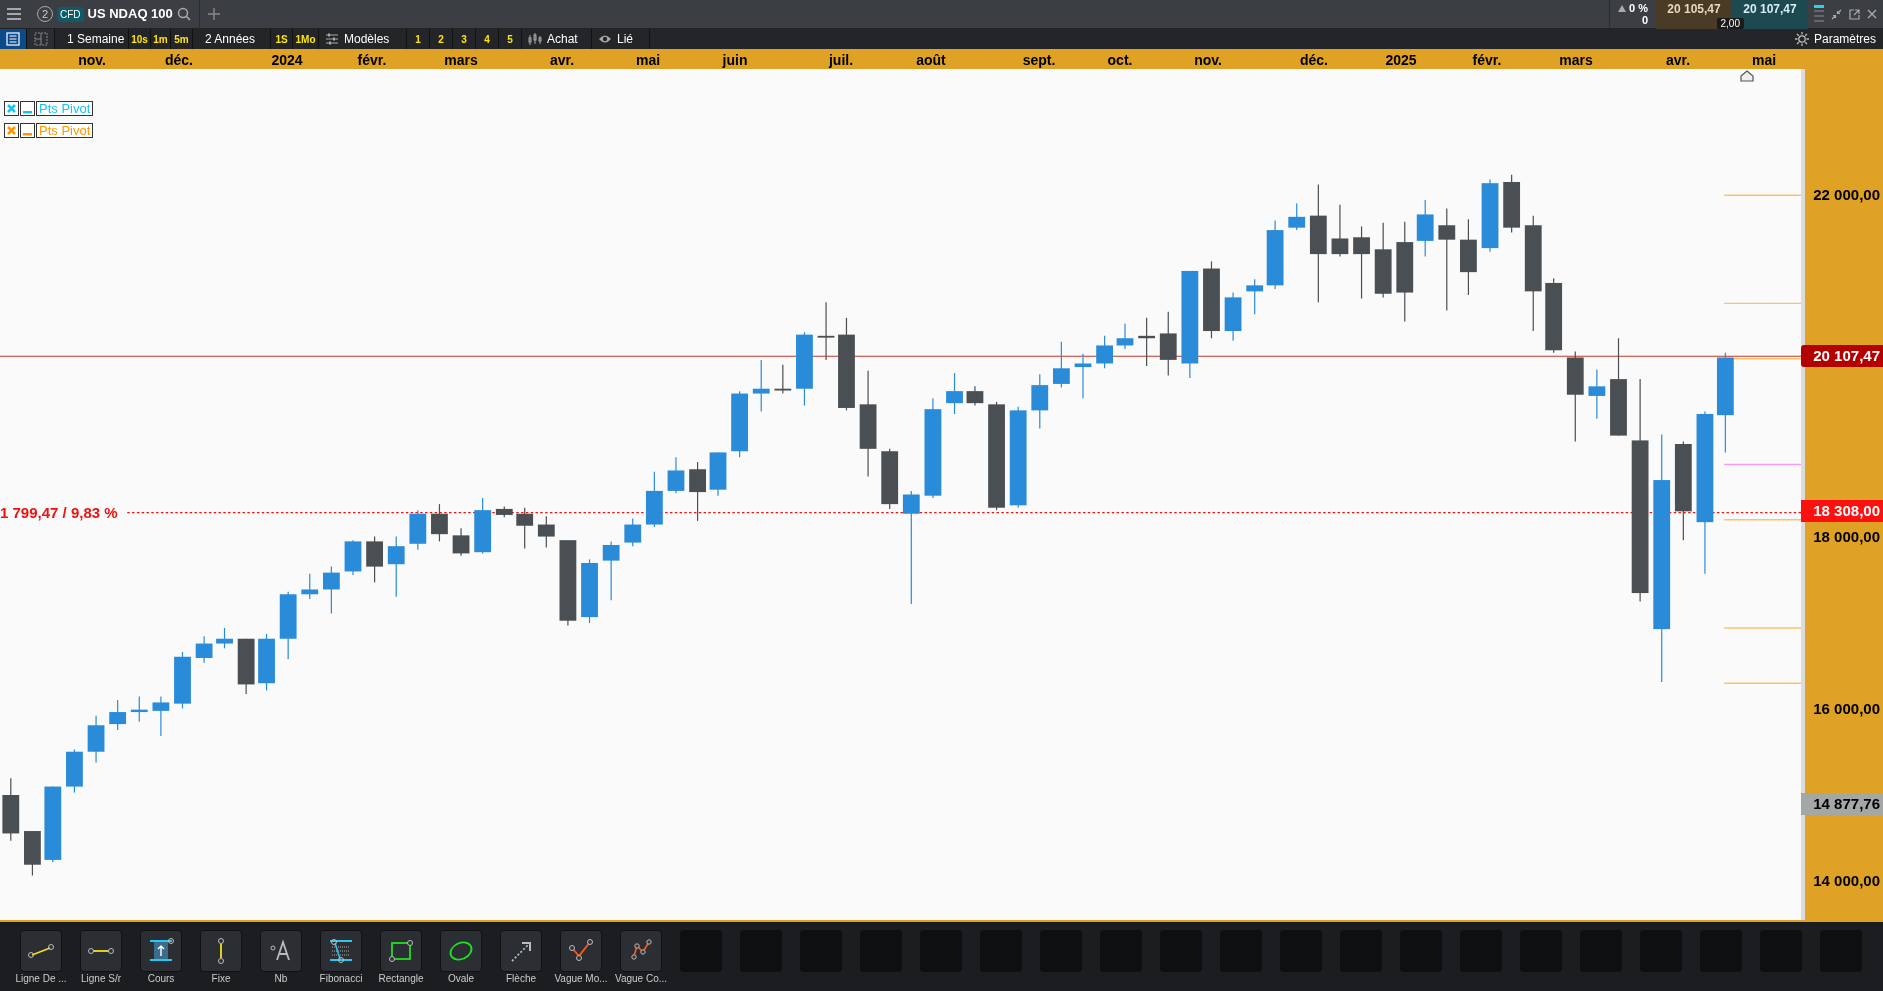 The height and width of the screenshot is (991, 1883). Describe the element at coordinates (1844, 39) in the screenshot. I see `settings-button: Paramètres` at that location.